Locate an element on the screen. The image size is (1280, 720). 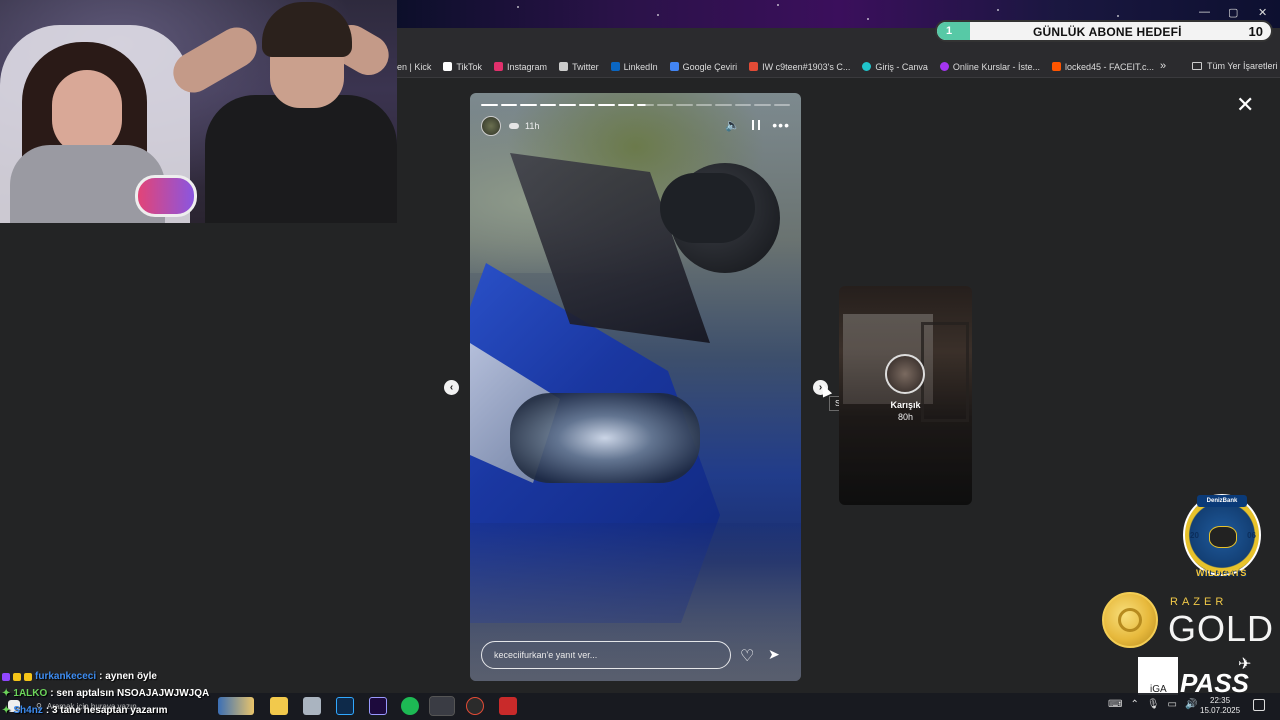
chat-username: Sh4nz is located at coordinates (28, 710).